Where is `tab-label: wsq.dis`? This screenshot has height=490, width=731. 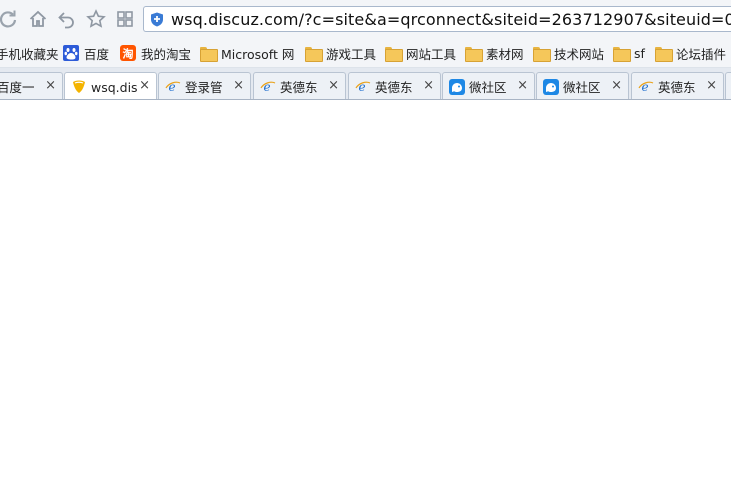
tab-label: wsq.dis is located at coordinates (114, 87).